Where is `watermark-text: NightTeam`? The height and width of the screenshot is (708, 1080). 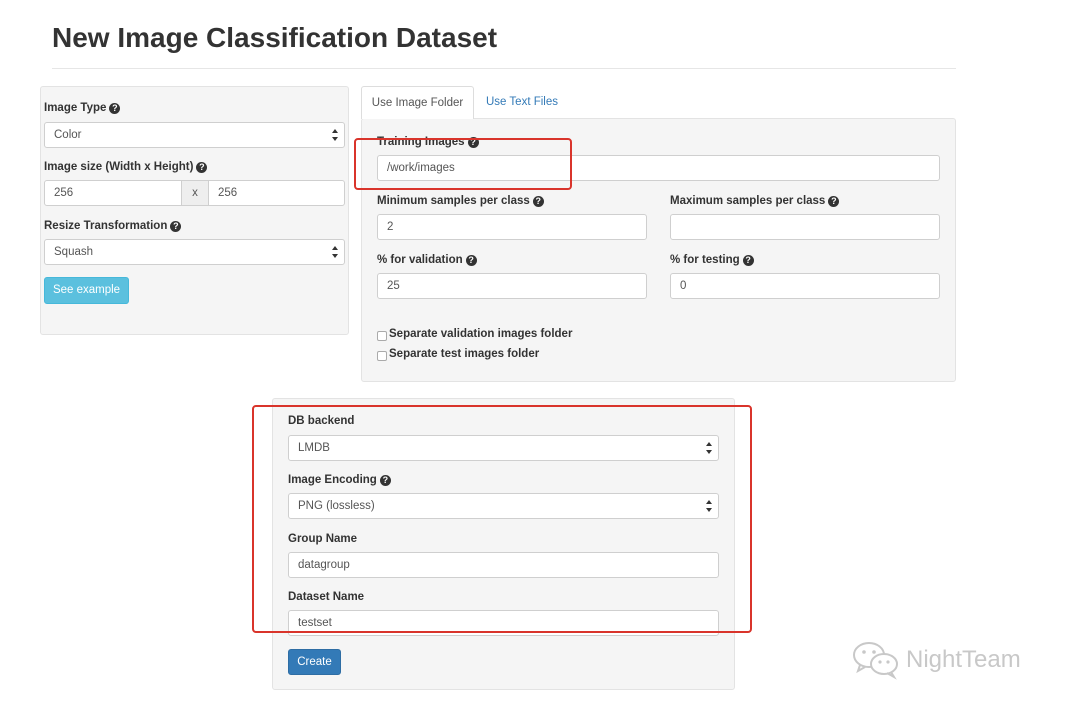 watermark-text: NightTeam is located at coordinates (963, 659).